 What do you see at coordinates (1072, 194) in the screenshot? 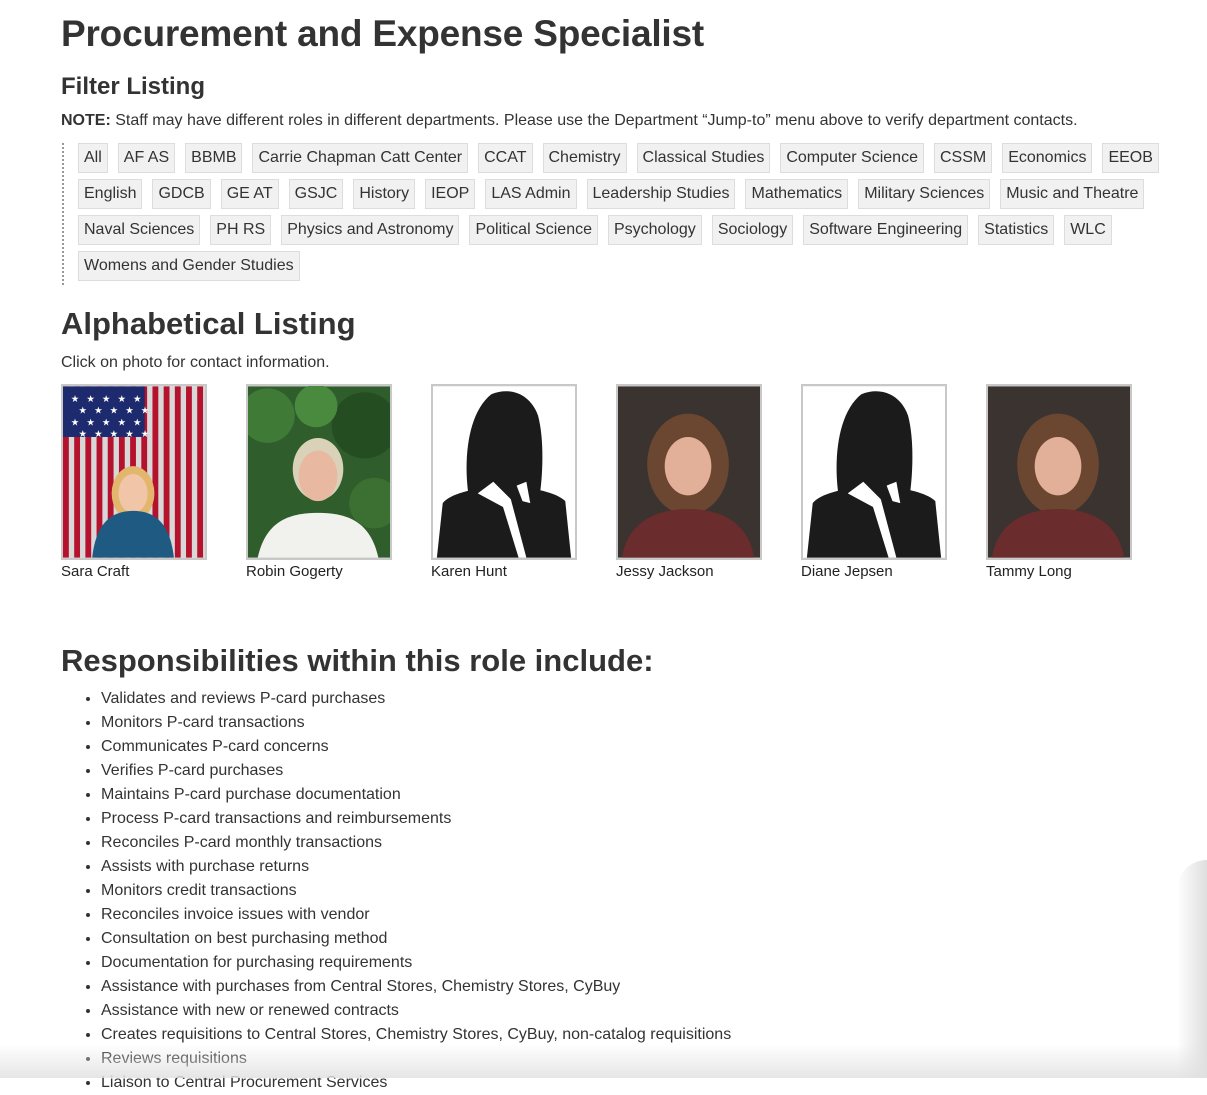
I see `filter-button-music-and-theatre: Music and Theatre` at bounding box center [1072, 194].